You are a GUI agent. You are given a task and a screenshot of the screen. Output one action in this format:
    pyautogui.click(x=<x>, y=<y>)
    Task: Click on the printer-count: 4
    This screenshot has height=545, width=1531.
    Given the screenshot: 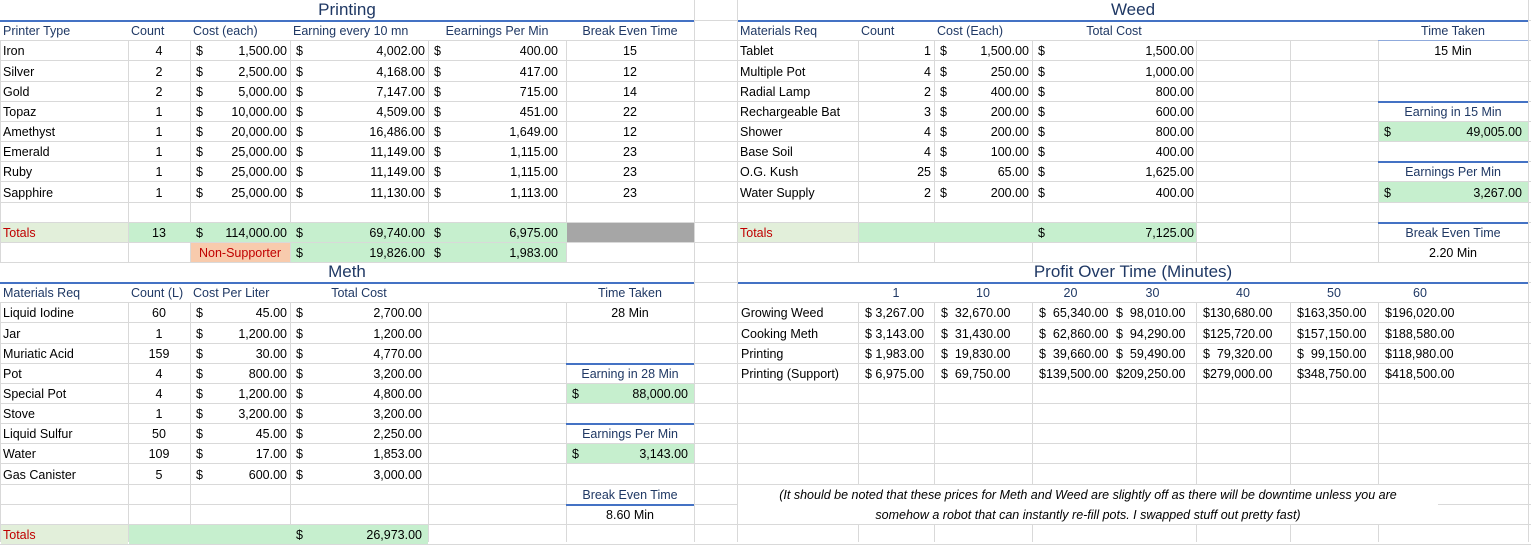 What is the action you would take?
    pyautogui.click(x=159, y=51)
    